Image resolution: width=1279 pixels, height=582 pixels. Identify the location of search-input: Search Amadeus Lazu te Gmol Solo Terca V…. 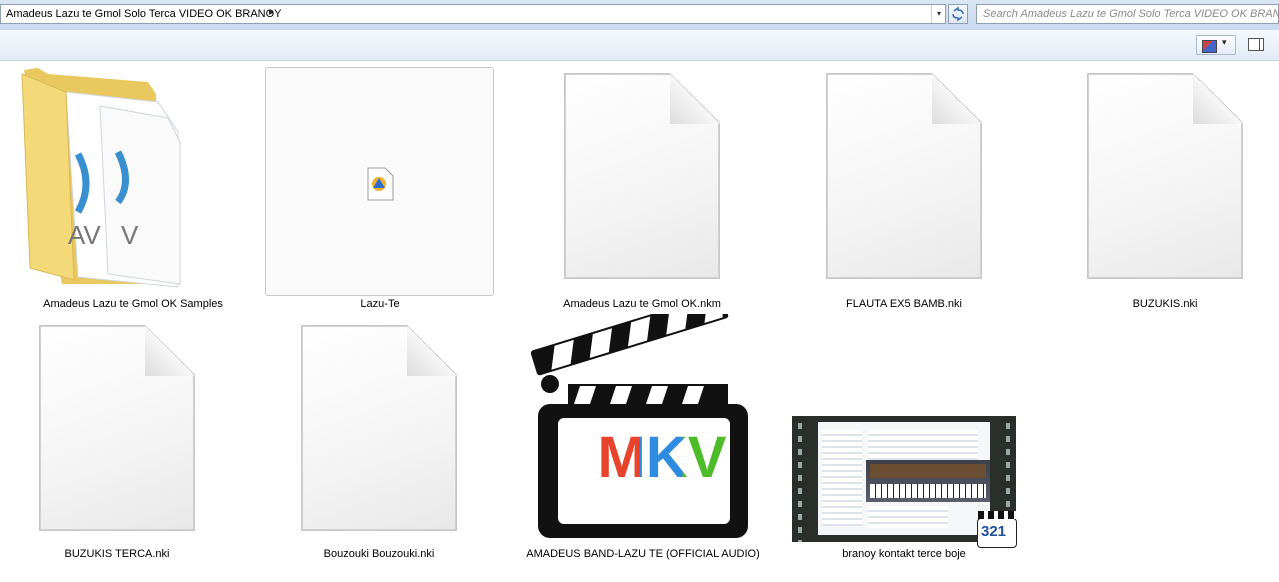
(1127, 14).